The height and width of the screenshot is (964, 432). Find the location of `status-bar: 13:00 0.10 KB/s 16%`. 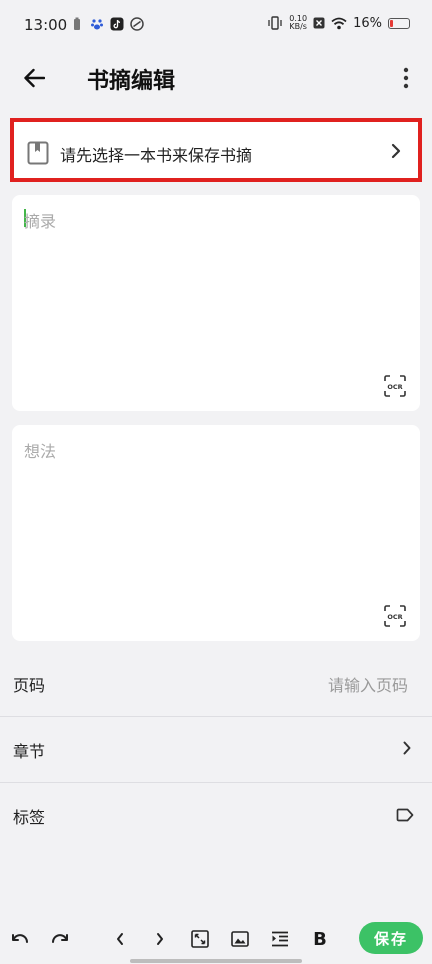

status-bar: 13:00 0.10 KB/s 16% is located at coordinates (216, 26).